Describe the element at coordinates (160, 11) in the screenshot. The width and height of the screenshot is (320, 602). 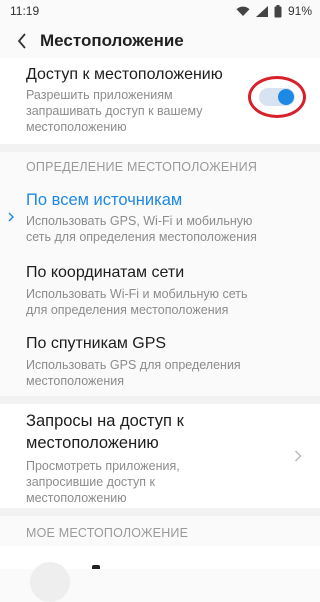
I see `status-bar: 11:19 91%` at that location.